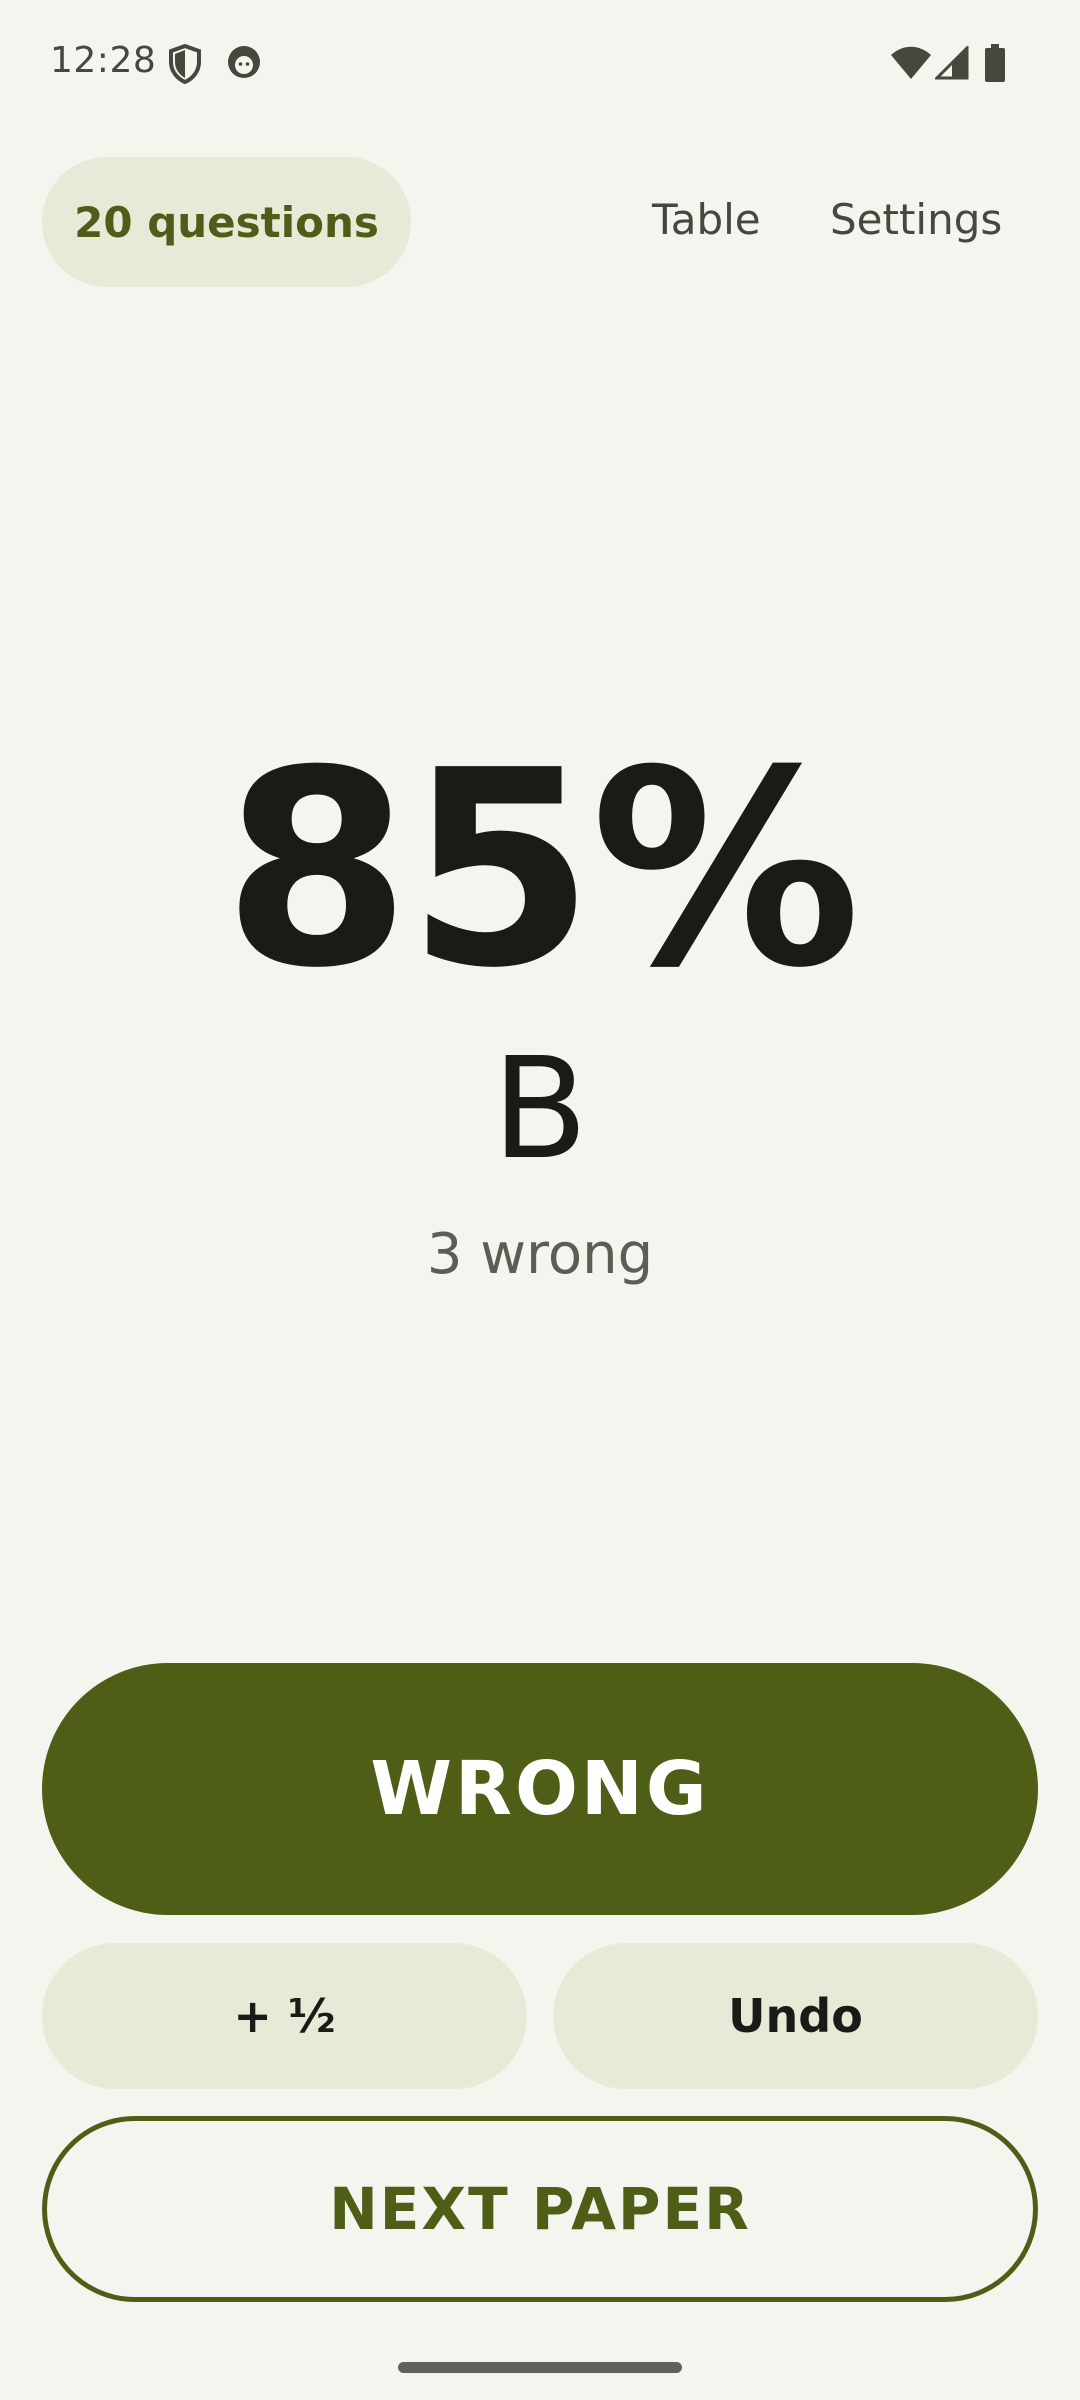 This screenshot has width=1080, height=2400. Describe the element at coordinates (995, 65) in the screenshot. I see `battery-icon` at that location.